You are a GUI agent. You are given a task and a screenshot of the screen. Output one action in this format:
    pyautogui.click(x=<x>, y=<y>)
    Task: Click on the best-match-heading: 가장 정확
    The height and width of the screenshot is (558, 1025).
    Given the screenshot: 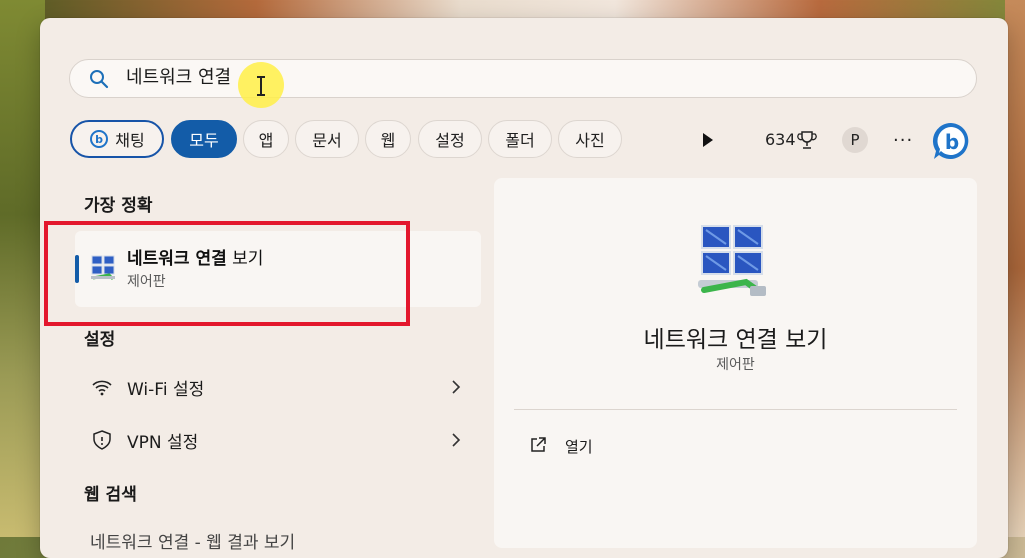 What is the action you would take?
    pyautogui.click(x=118, y=206)
    